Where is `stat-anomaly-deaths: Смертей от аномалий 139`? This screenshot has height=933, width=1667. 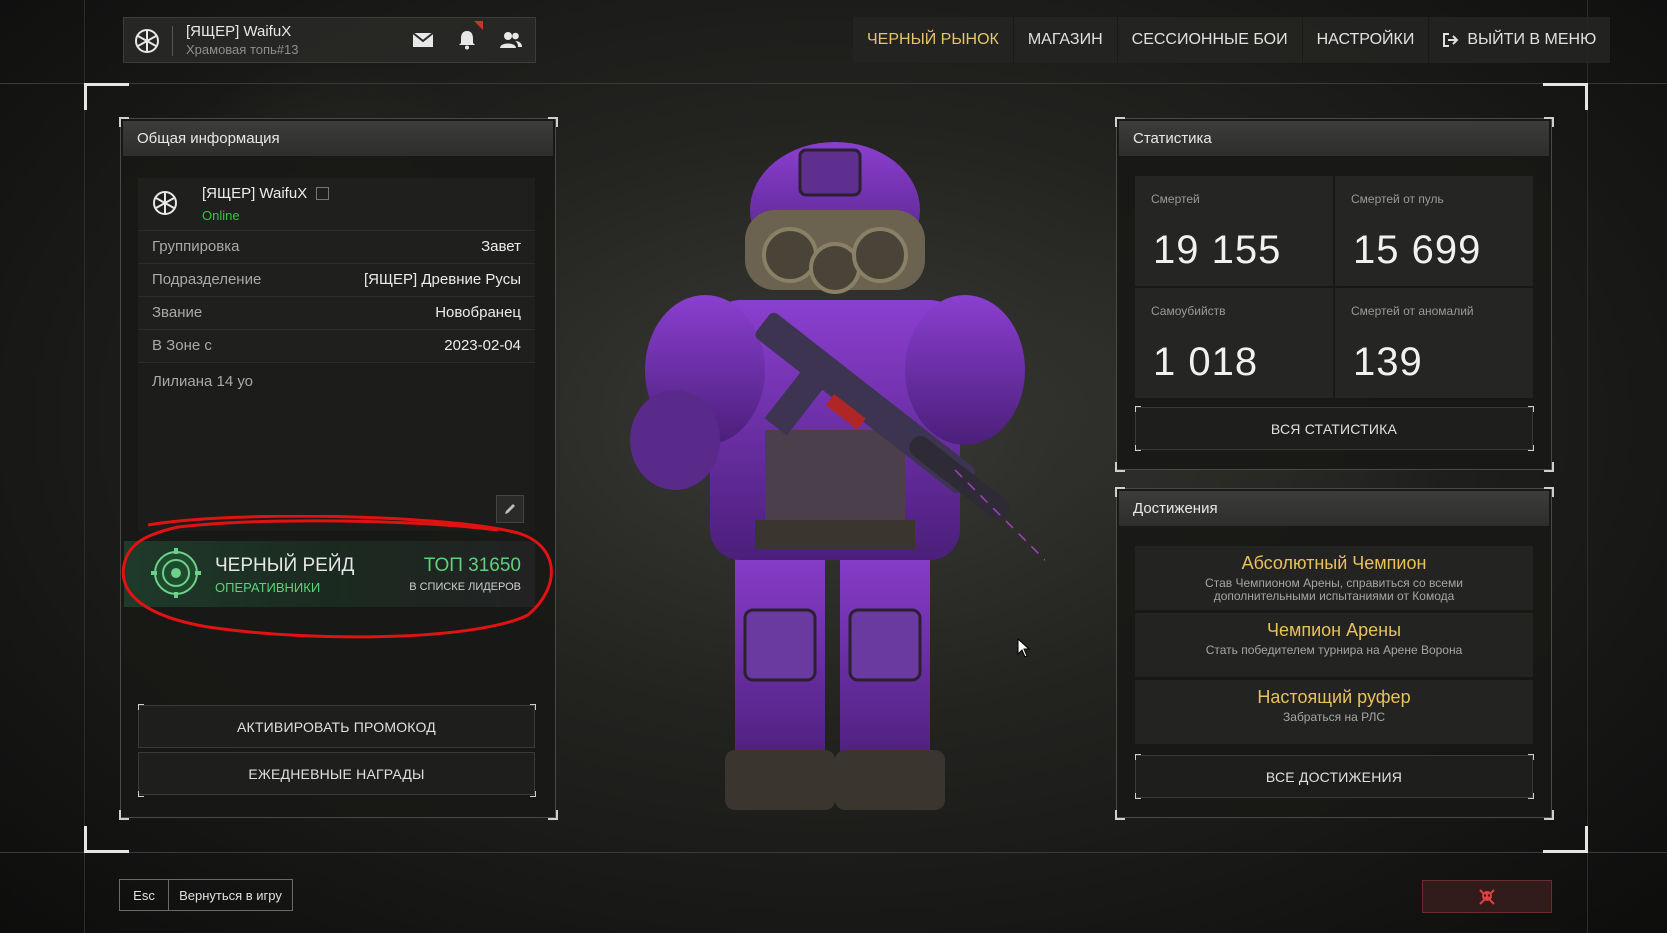 stat-anomaly-deaths: Смертей от аномалий 139 is located at coordinates (1434, 343).